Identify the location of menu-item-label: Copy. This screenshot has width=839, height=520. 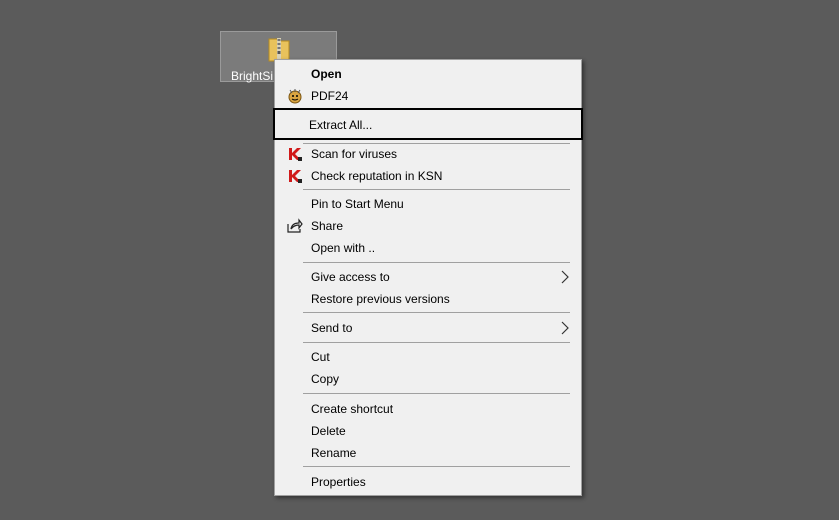
(325, 379).